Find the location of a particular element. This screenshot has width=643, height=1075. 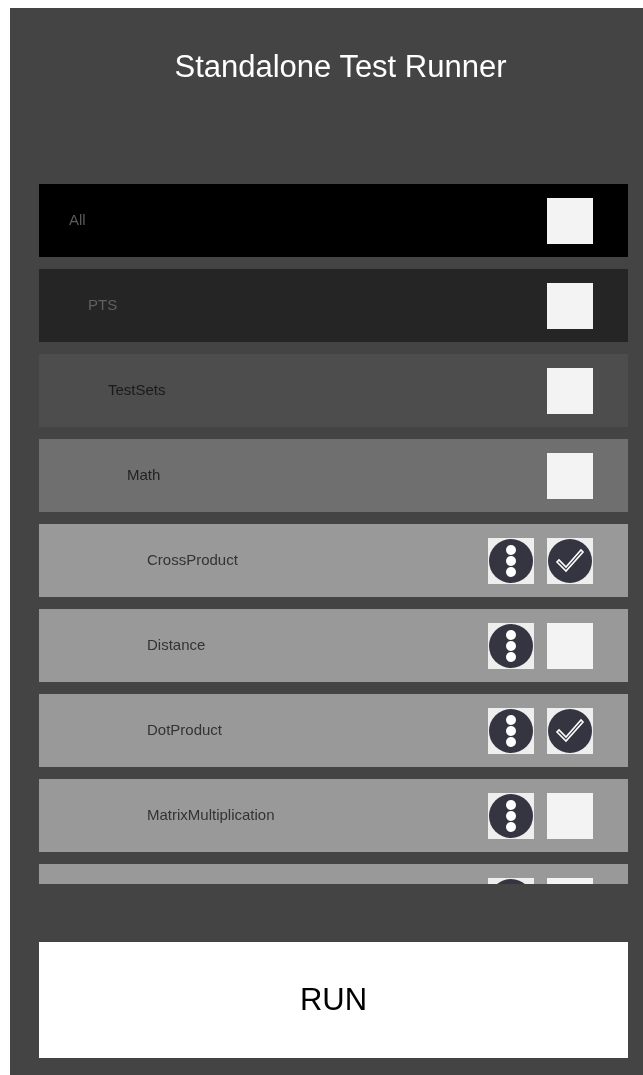

row-label: DotProduct is located at coordinates (185, 730).